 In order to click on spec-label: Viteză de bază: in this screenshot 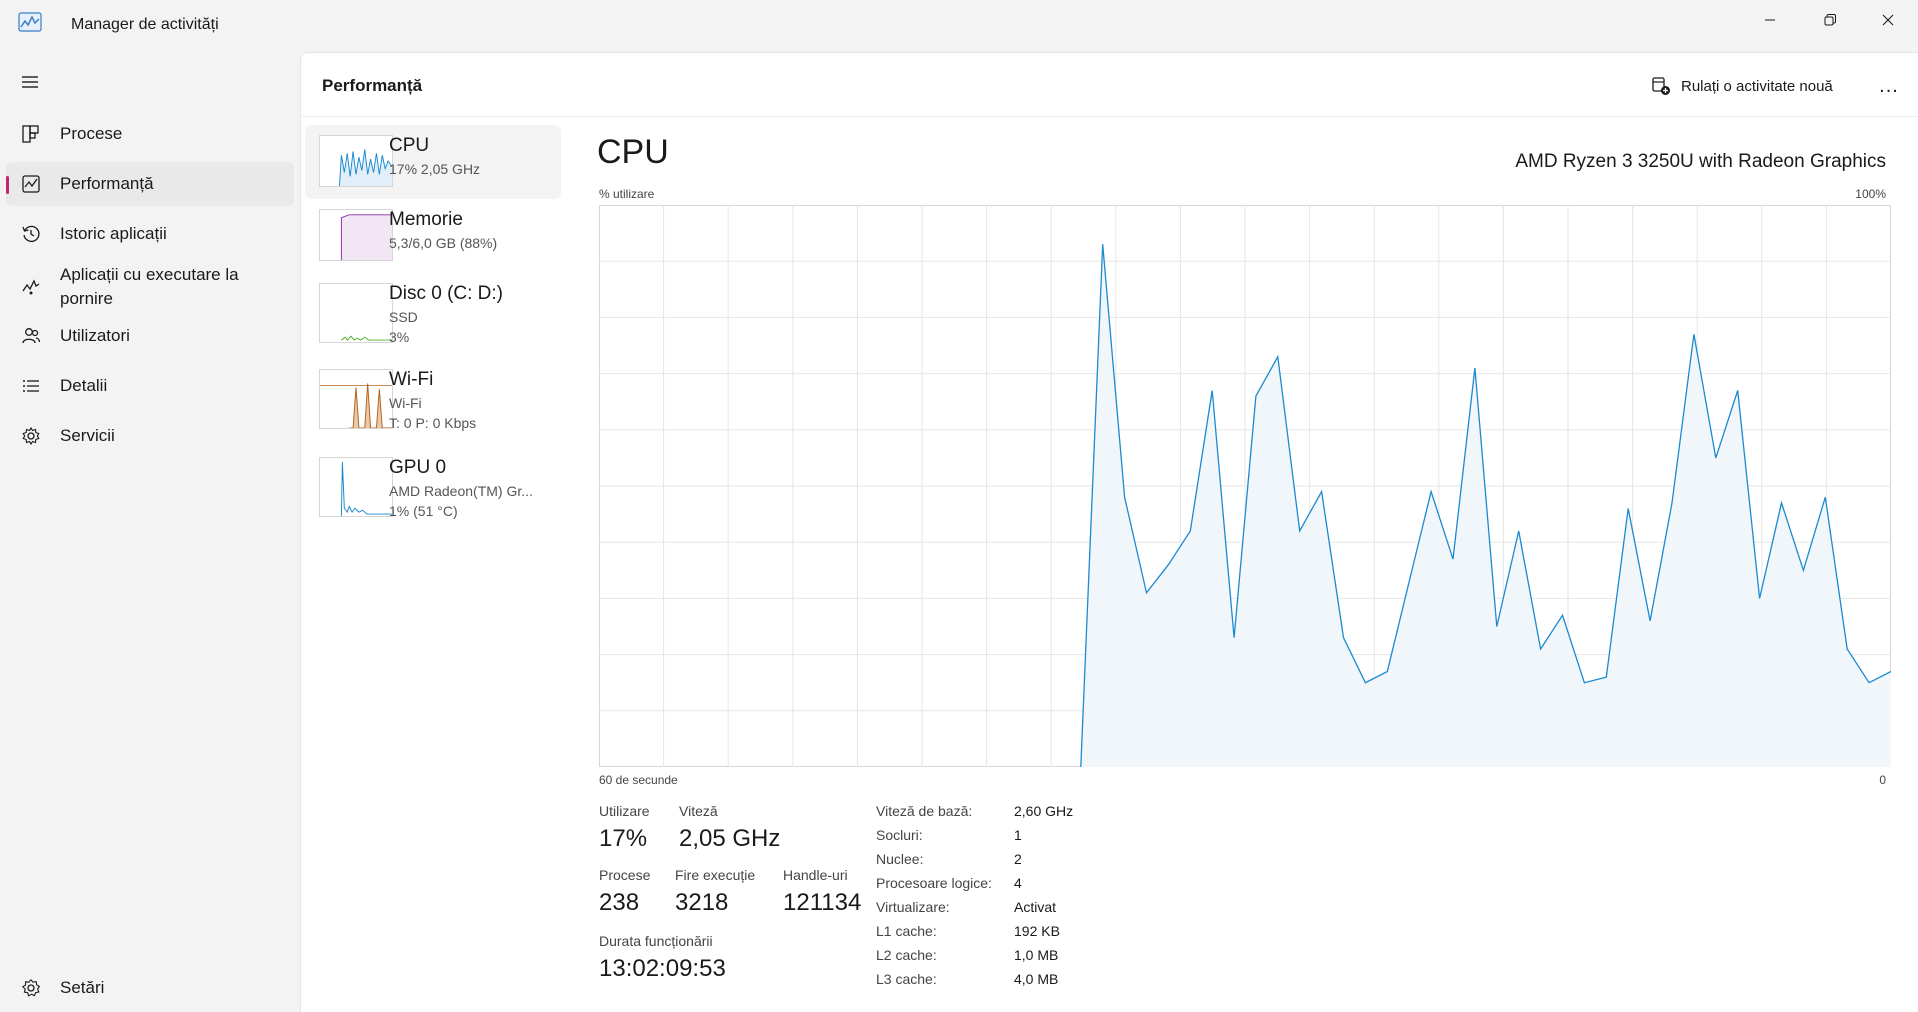, I will do `click(924, 811)`.